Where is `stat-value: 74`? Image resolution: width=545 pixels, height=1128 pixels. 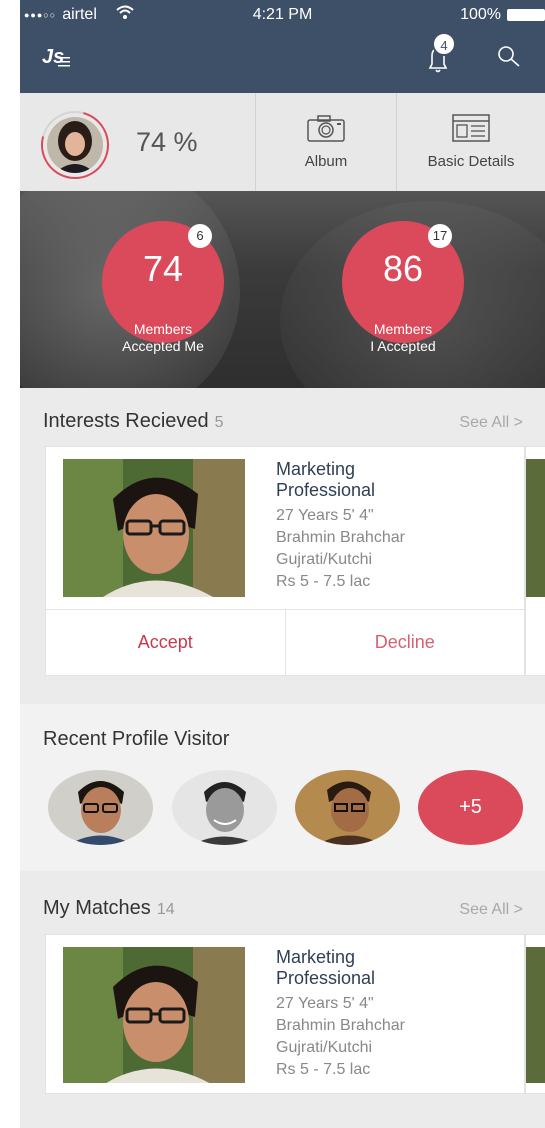 stat-value: 74 is located at coordinates (163, 268).